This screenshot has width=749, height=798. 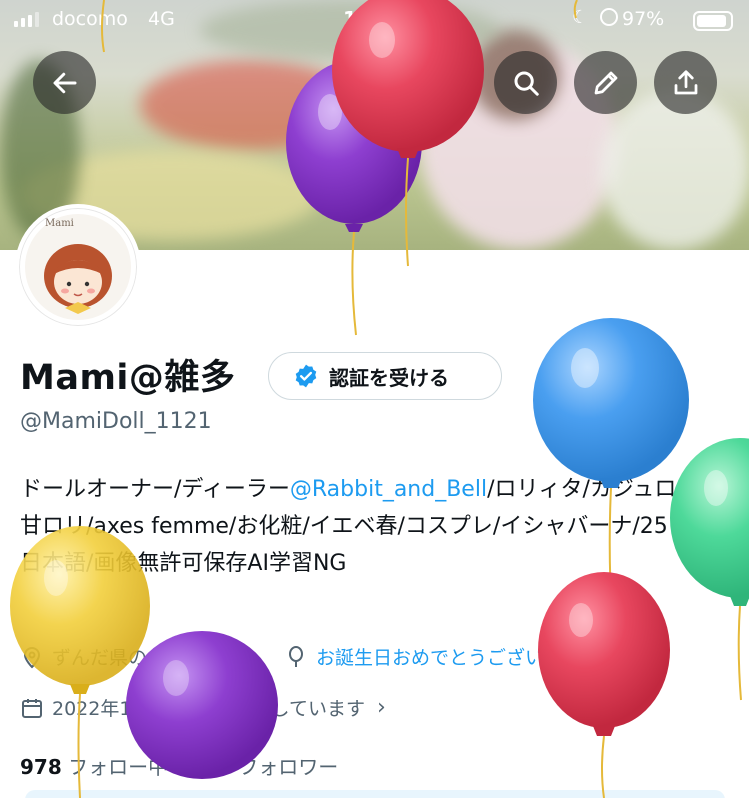 What do you see at coordinates (709, 569) in the screenshot?
I see `green-balloon` at bounding box center [709, 569].